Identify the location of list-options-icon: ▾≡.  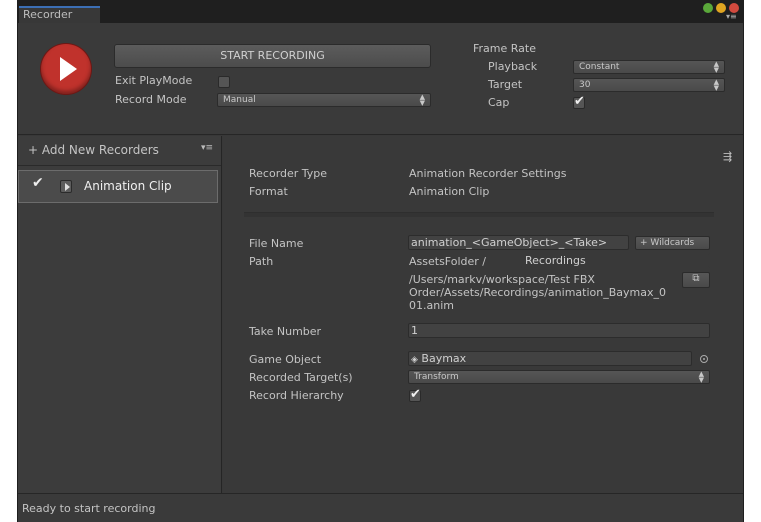
(207, 148).